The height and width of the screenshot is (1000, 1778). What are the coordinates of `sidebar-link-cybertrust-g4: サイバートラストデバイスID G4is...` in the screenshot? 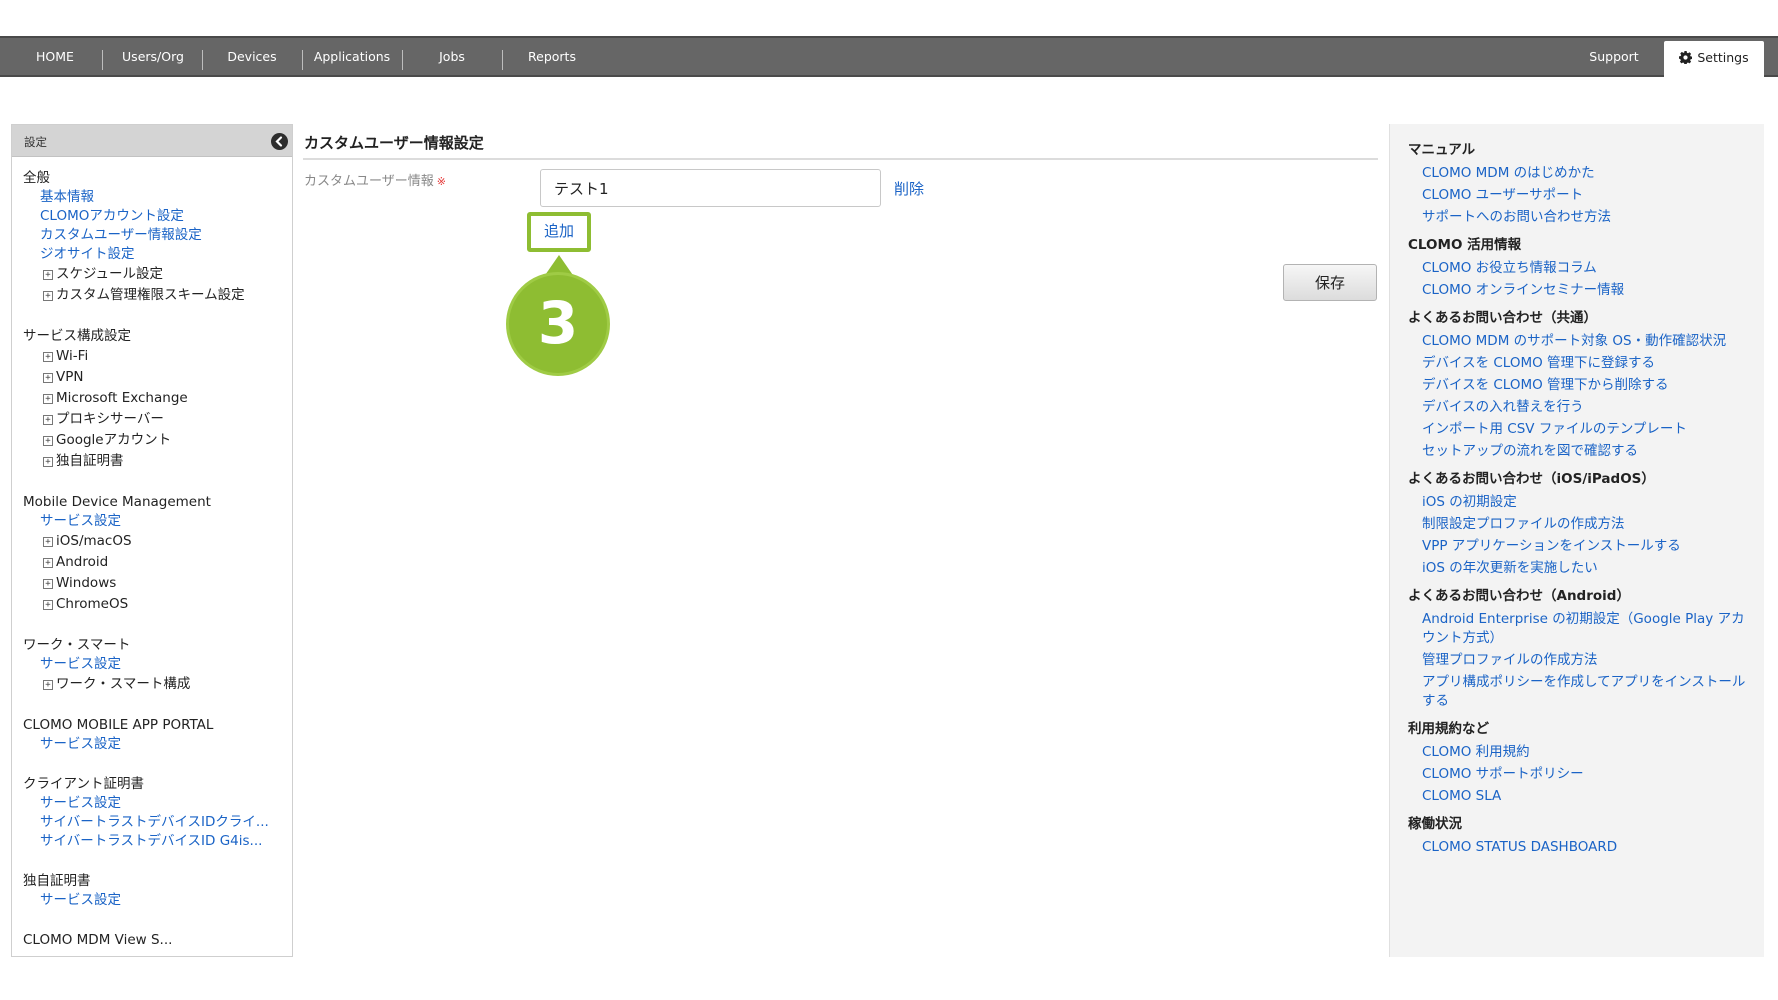 It's located at (154, 841).